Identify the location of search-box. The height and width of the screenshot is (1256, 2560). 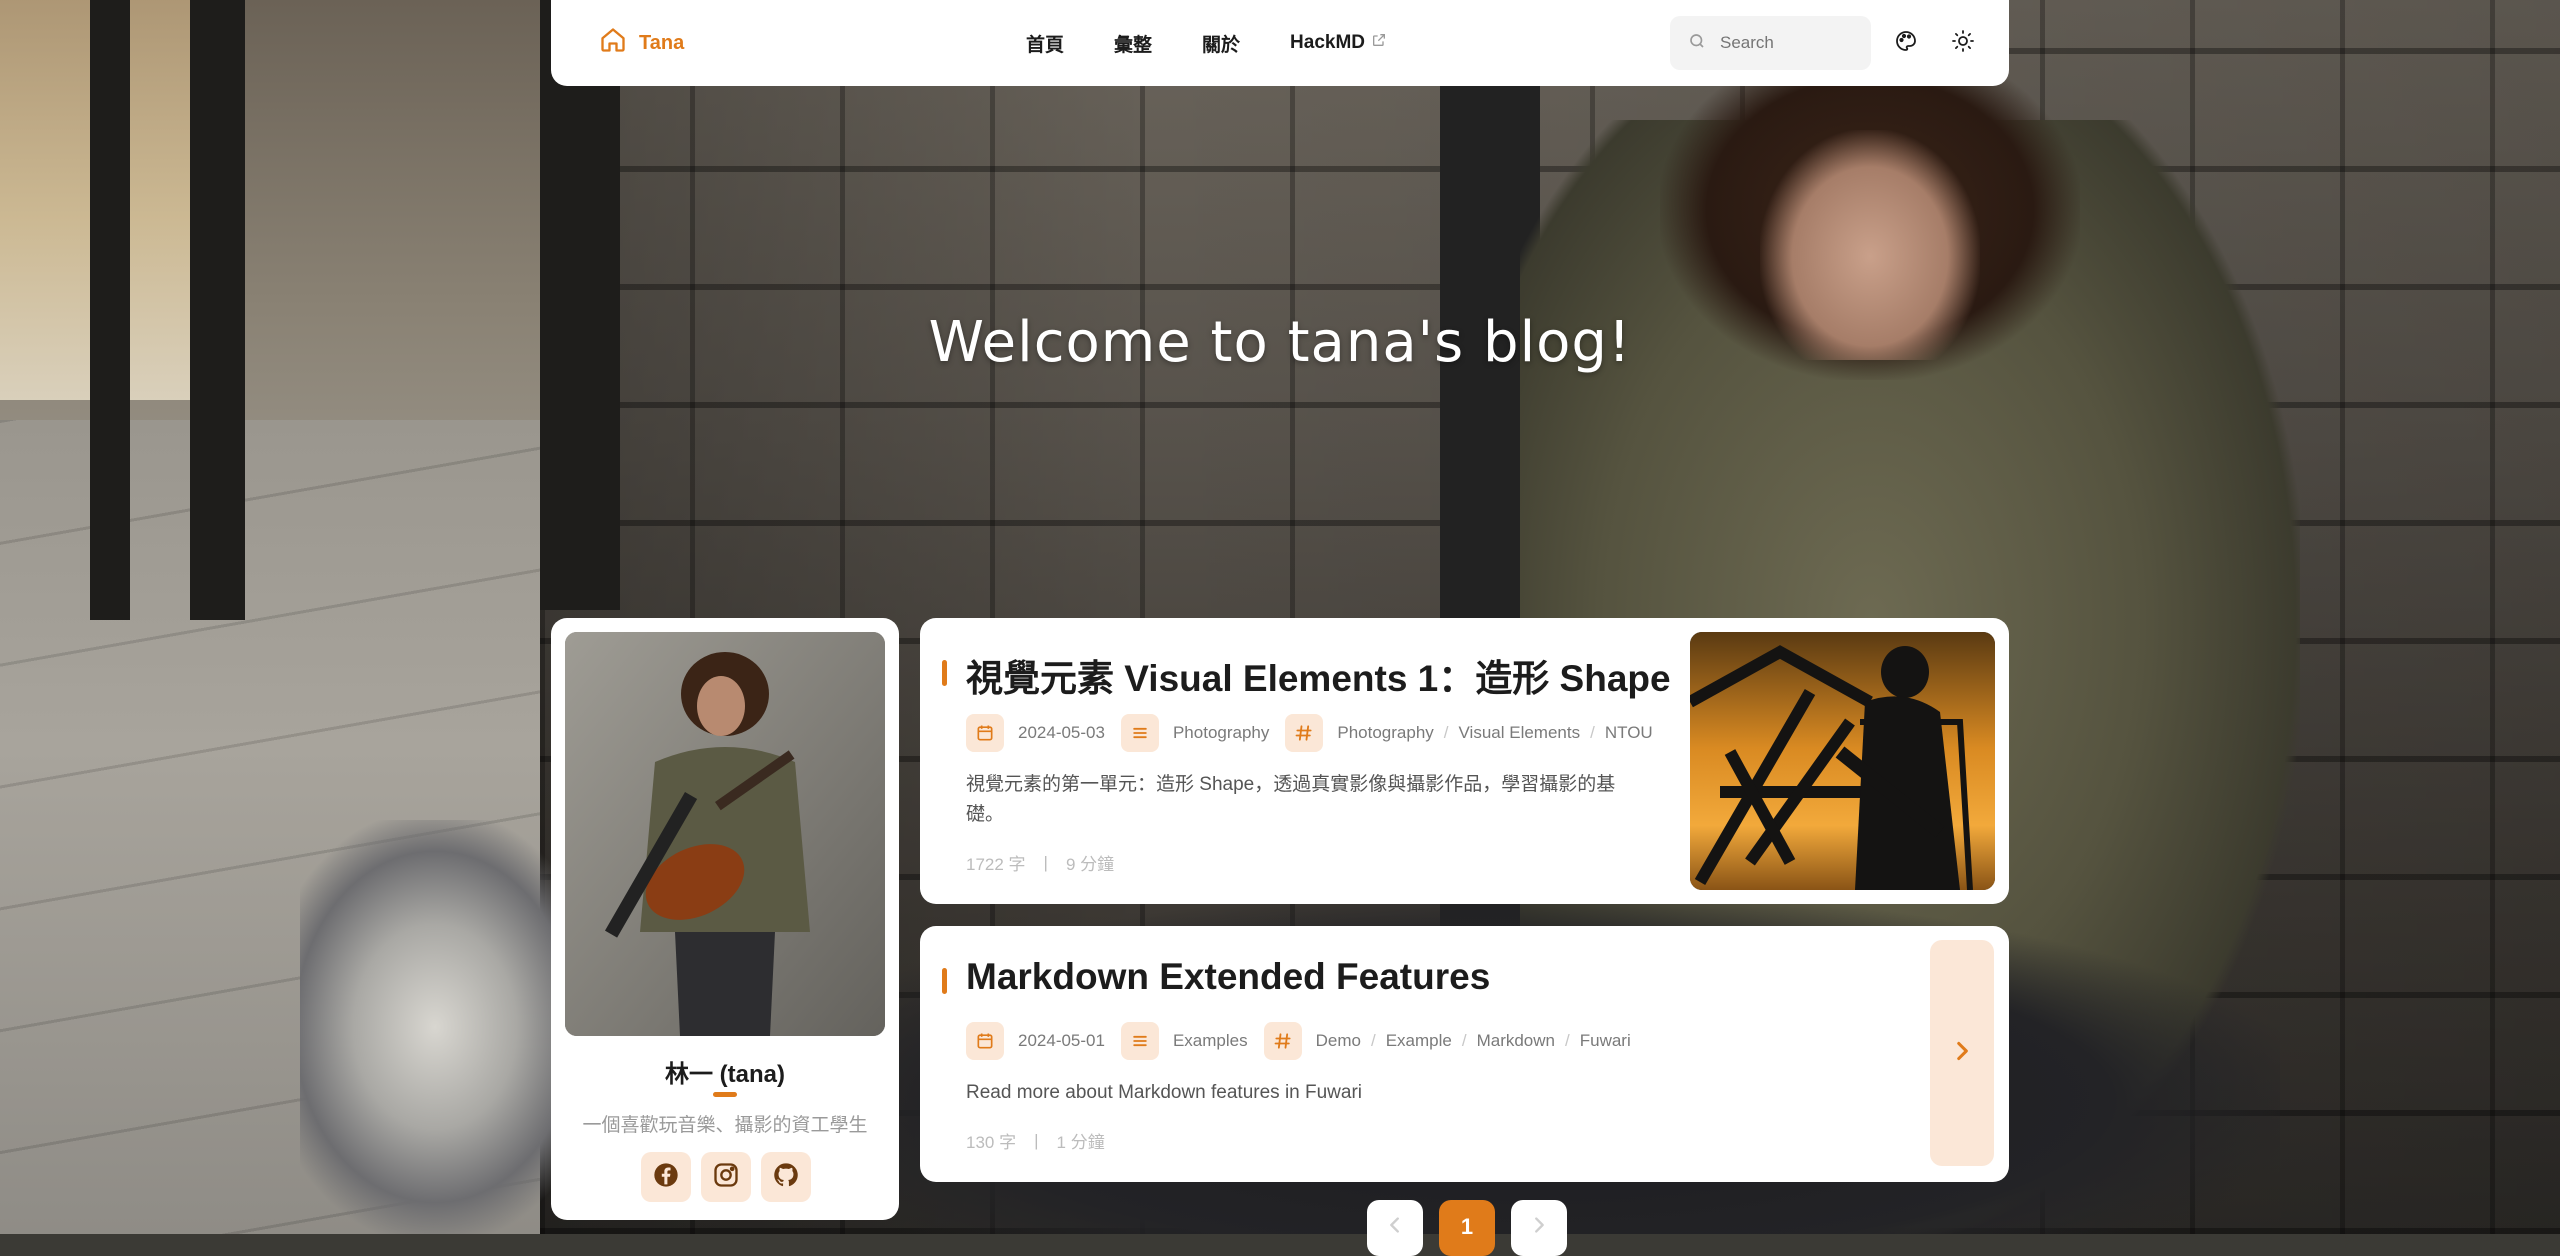
(1770, 43).